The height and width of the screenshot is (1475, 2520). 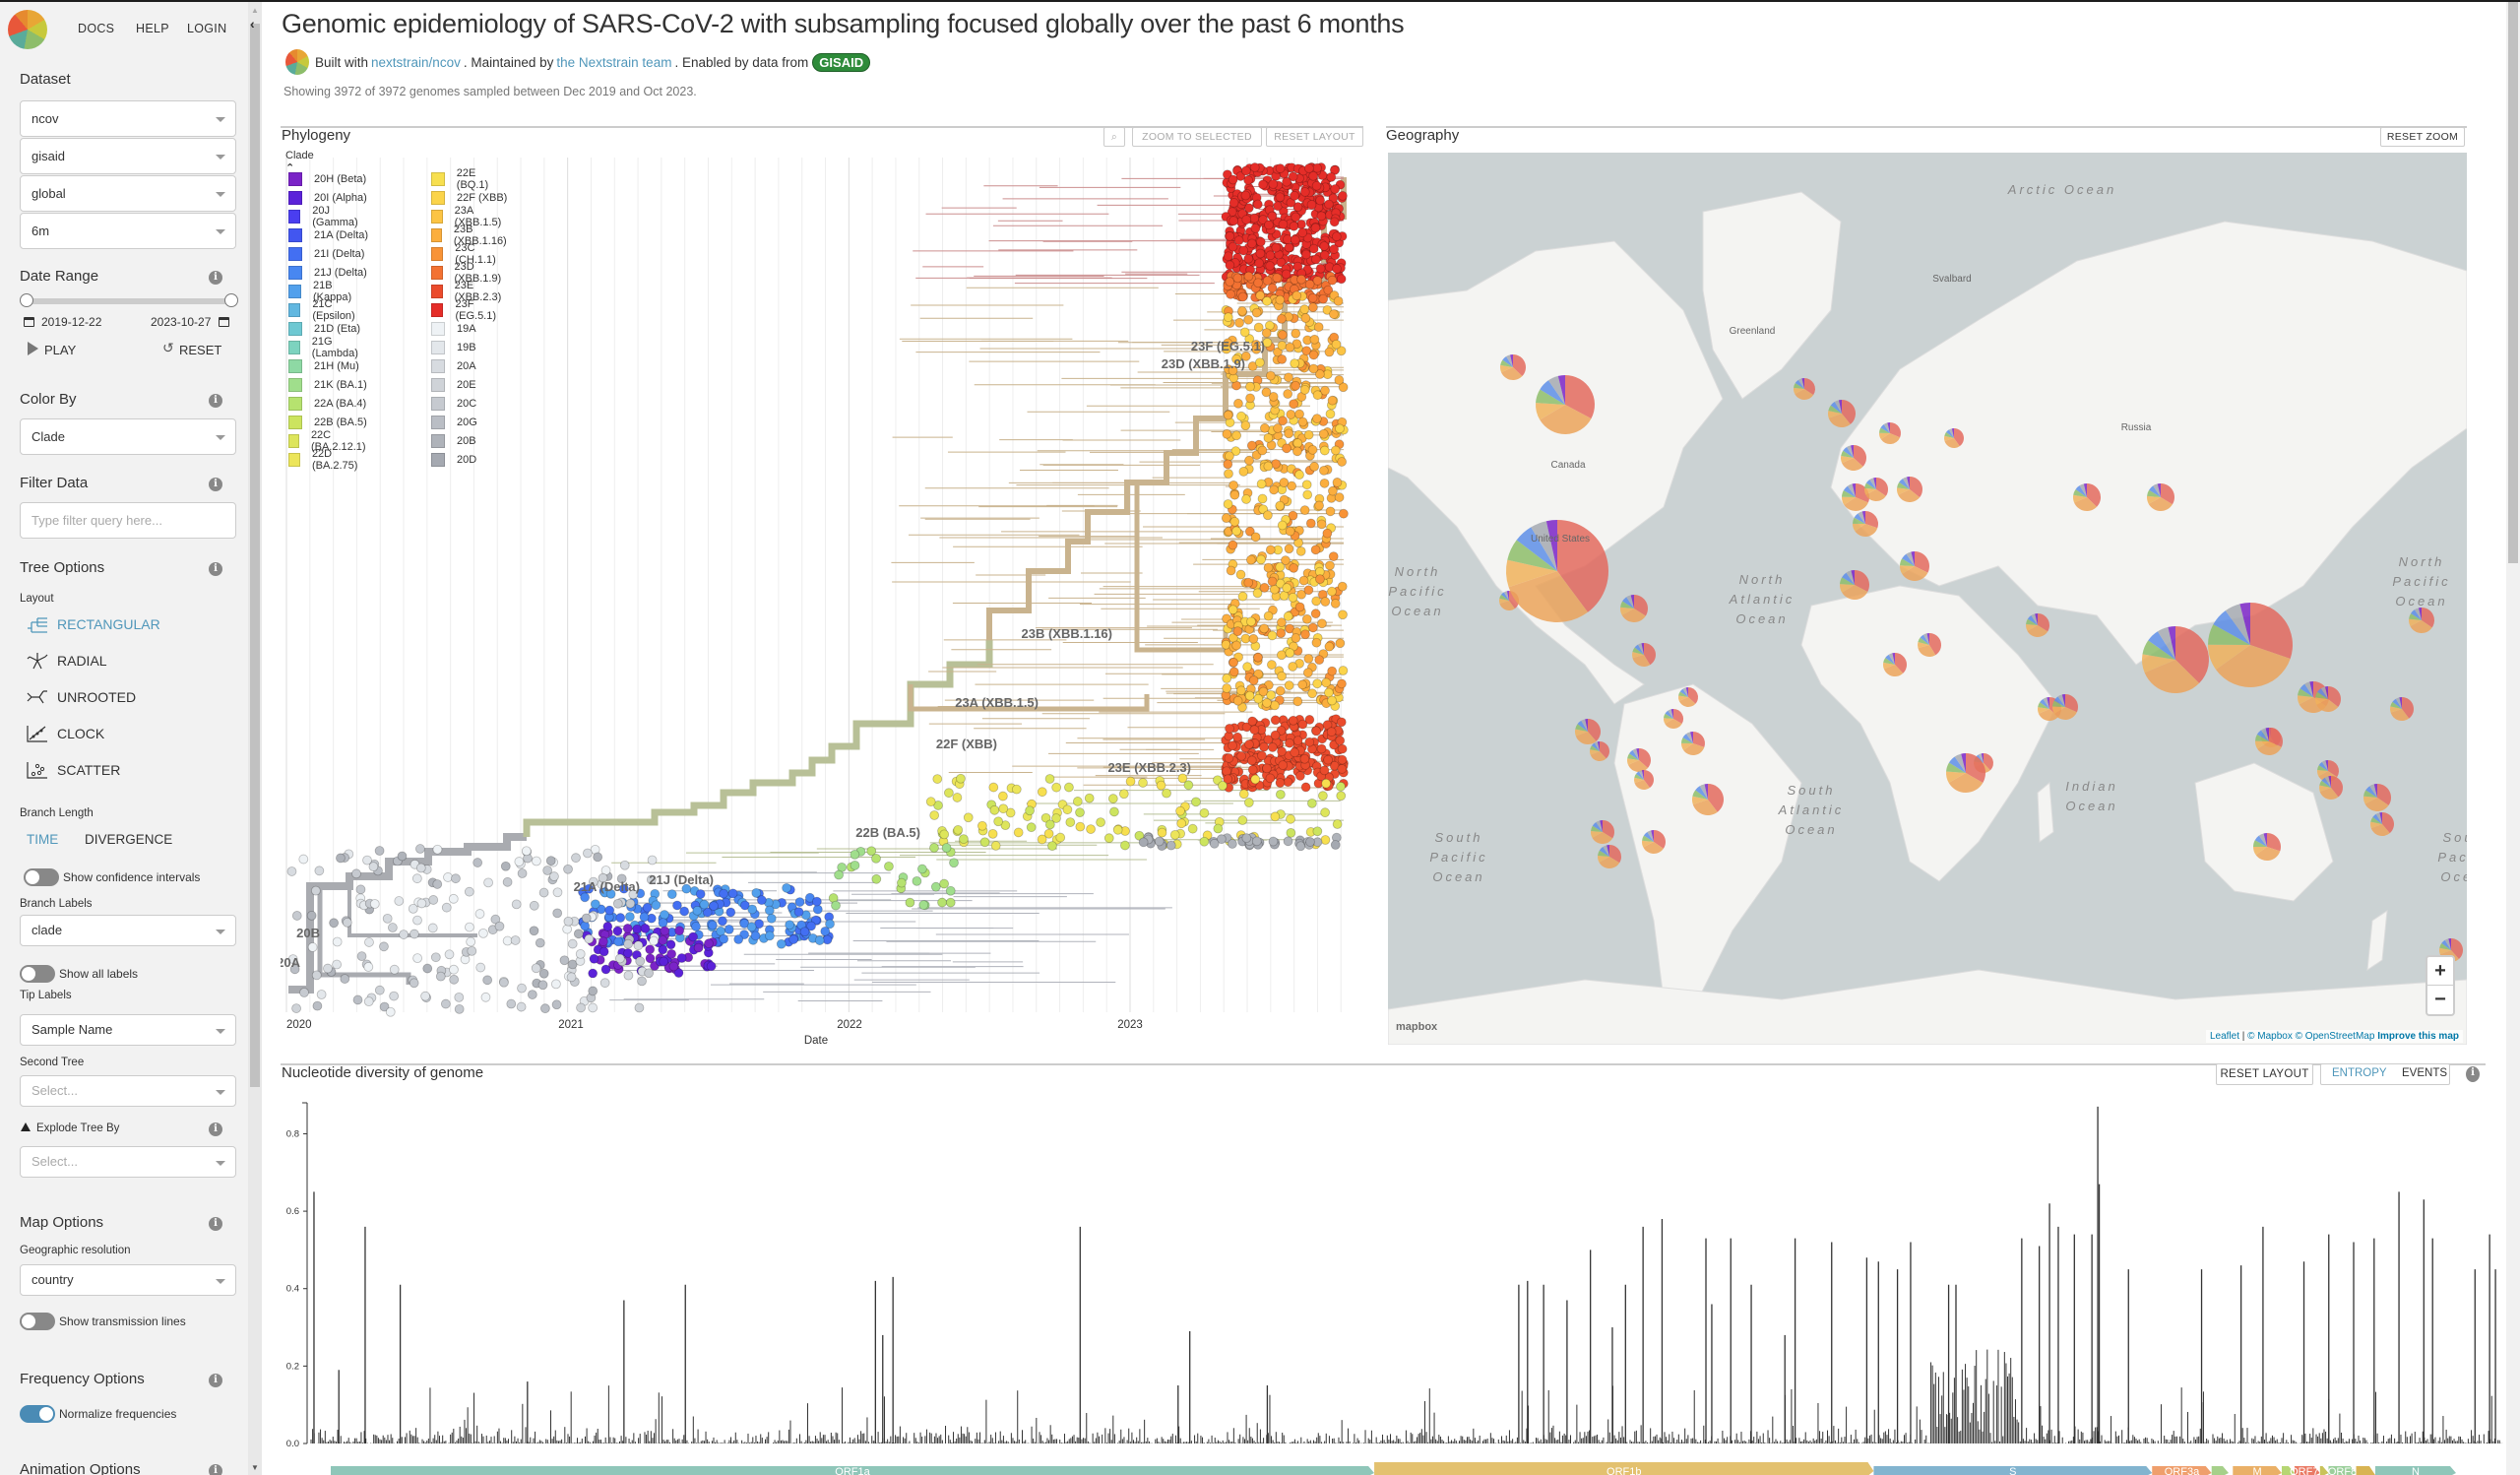 I want to click on legend-item: 20H (Beta), so click(x=328, y=178).